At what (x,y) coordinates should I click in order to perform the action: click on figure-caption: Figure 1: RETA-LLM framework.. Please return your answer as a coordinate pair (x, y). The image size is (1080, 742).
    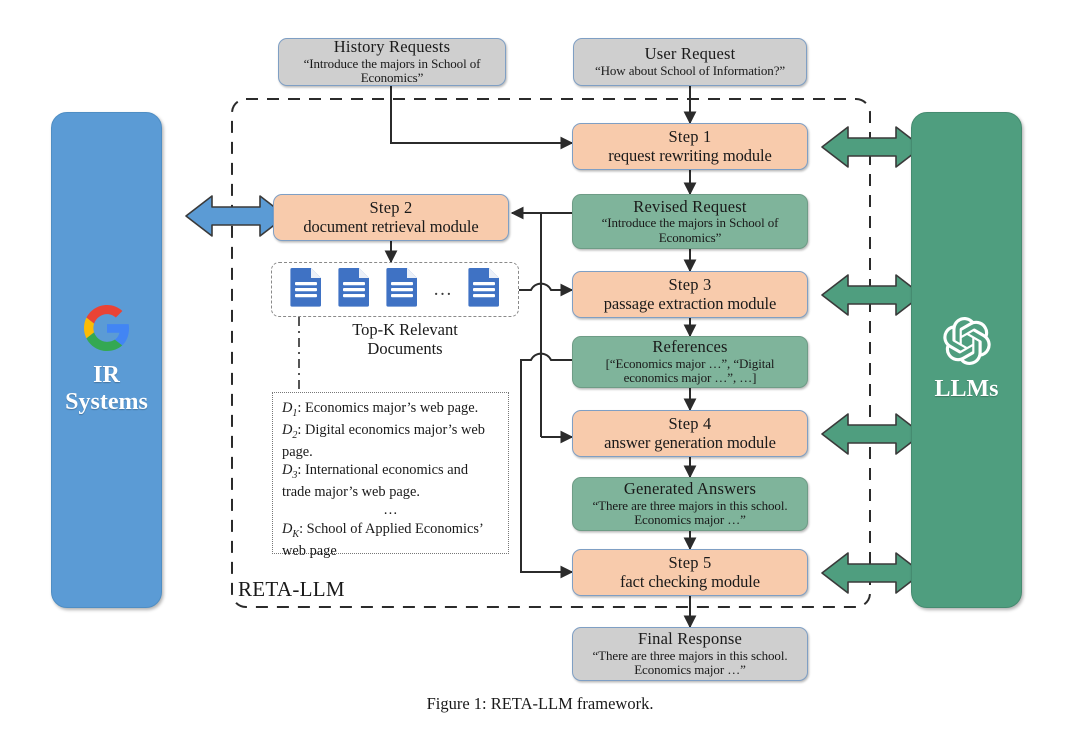
    Looking at the image, I should click on (540, 703).